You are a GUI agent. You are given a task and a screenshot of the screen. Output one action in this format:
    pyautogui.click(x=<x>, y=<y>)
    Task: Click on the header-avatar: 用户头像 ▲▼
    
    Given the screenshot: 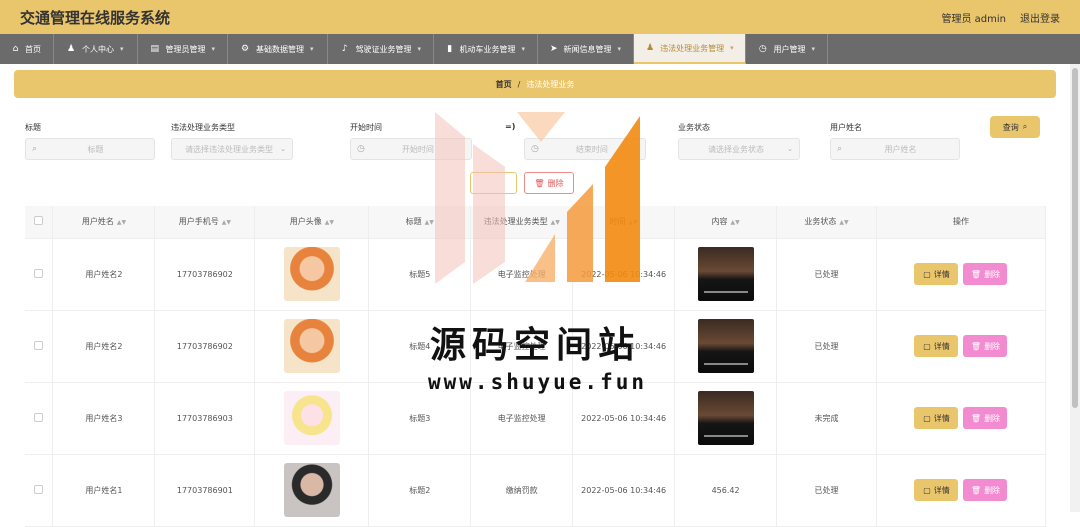 What is the action you would take?
    pyautogui.click(x=312, y=222)
    